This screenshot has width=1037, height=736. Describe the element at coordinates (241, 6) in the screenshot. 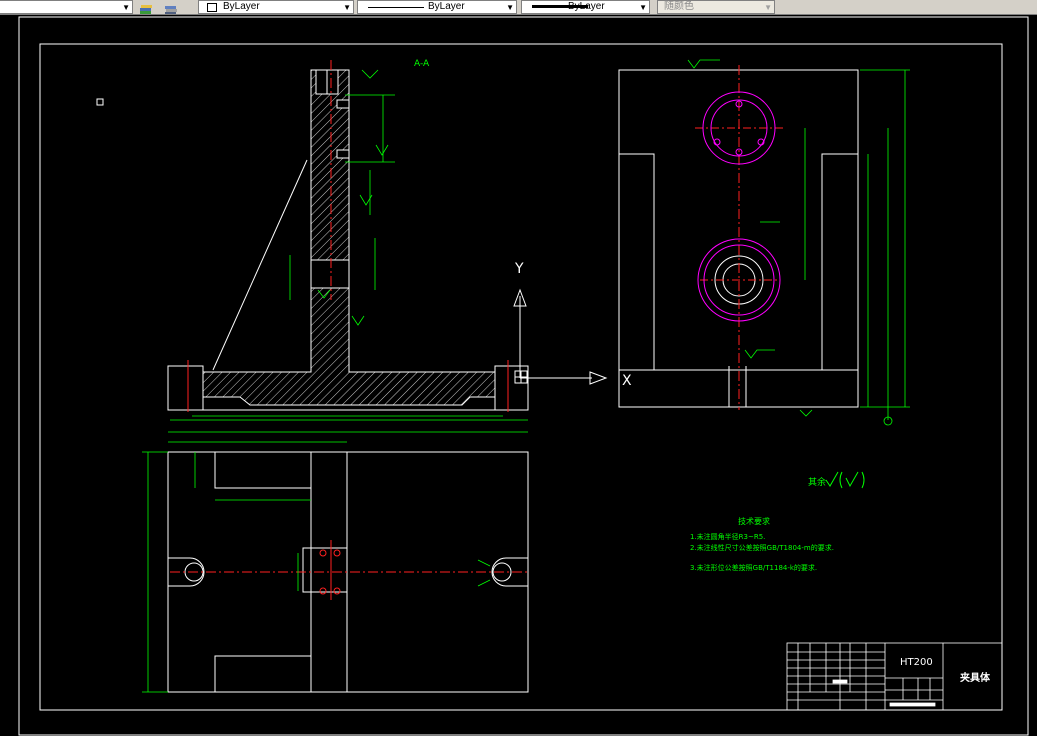

I see `layer-color-value: ByLayer` at that location.